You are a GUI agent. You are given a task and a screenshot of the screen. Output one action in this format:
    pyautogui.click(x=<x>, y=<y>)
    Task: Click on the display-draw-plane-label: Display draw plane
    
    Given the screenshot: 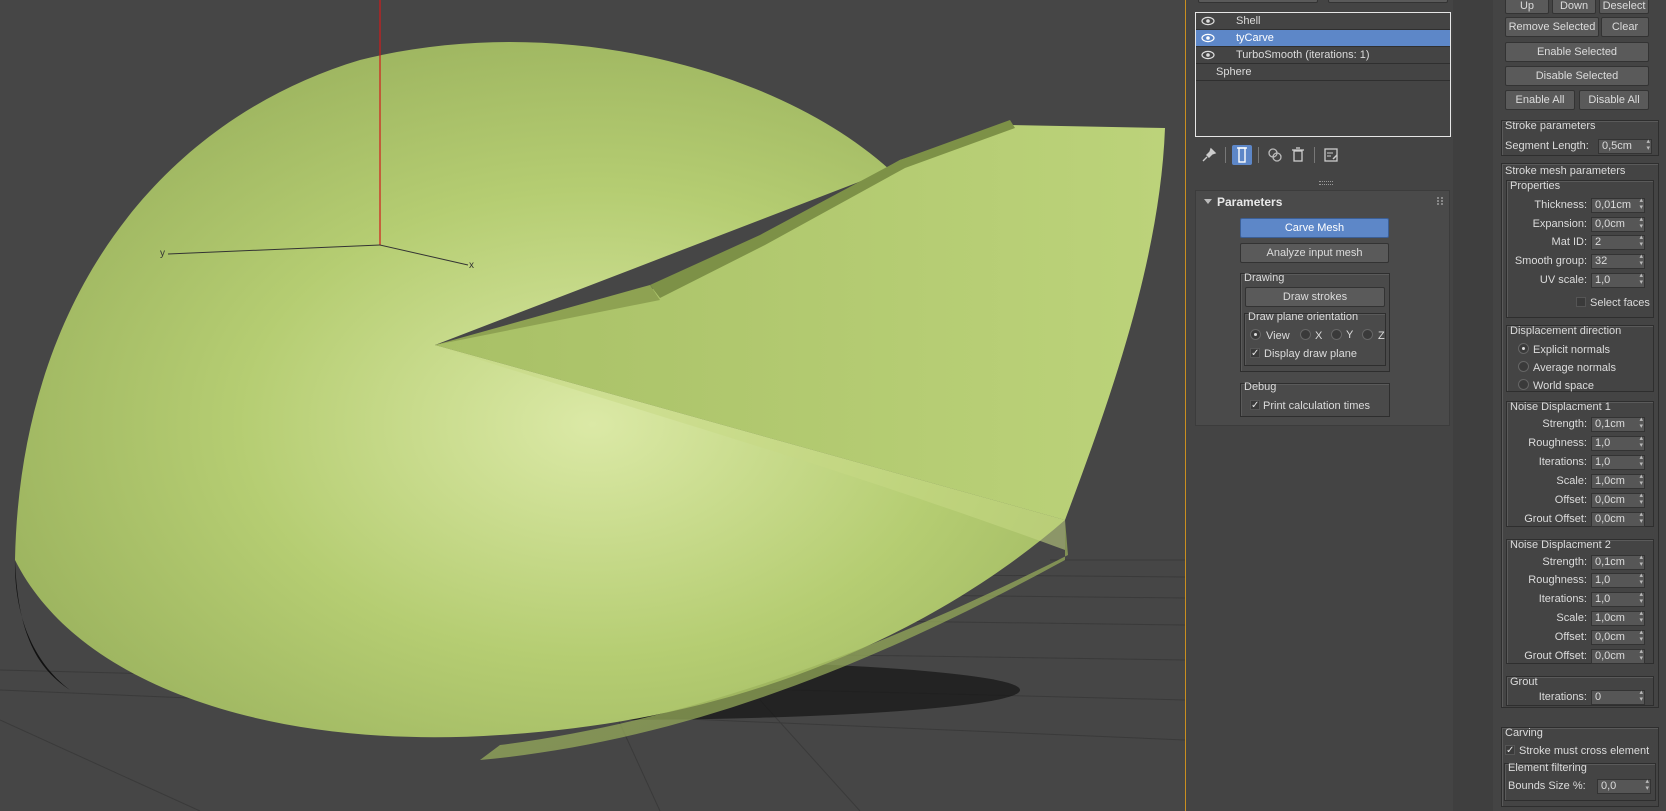 What is the action you would take?
    pyautogui.click(x=1310, y=354)
    